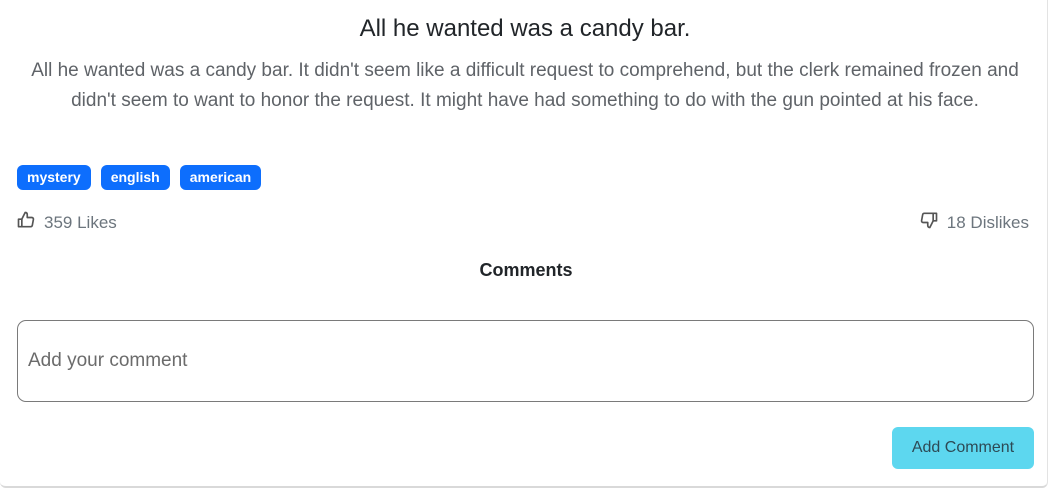 The width and height of the screenshot is (1052, 491). I want to click on comments-heading: Comments, so click(526, 270).